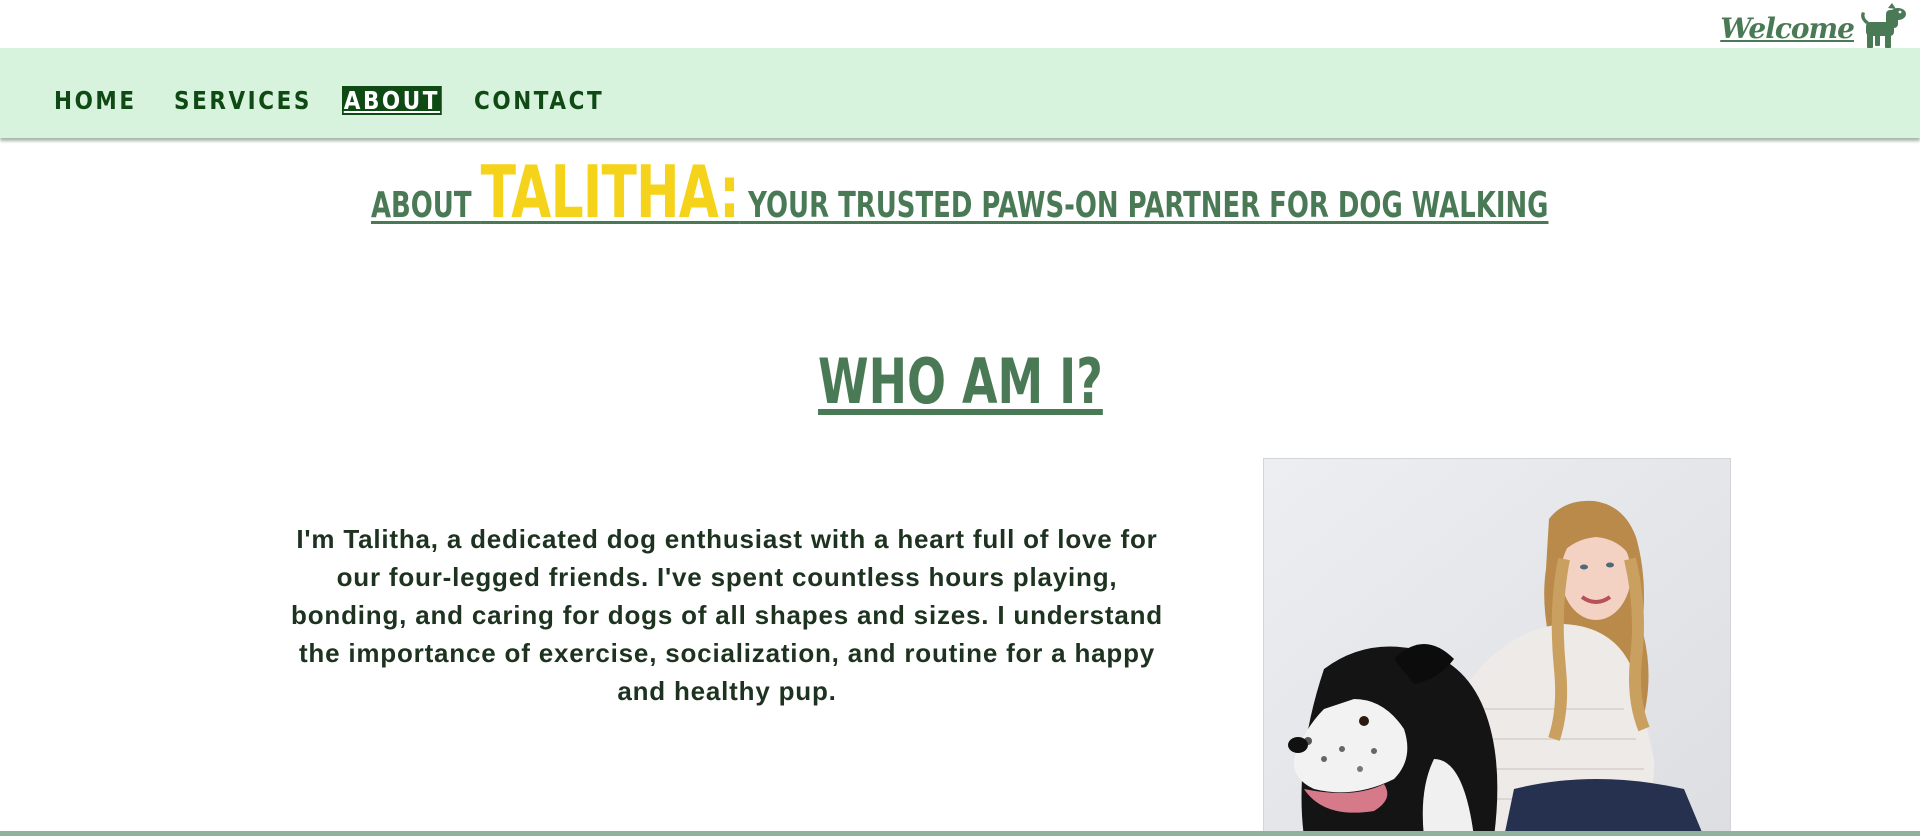 The height and width of the screenshot is (836, 1920). What do you see at coordinates (243, 100) in the screenshot?
I see `nav-services: SERVICES` at bounding box center [243, 100].